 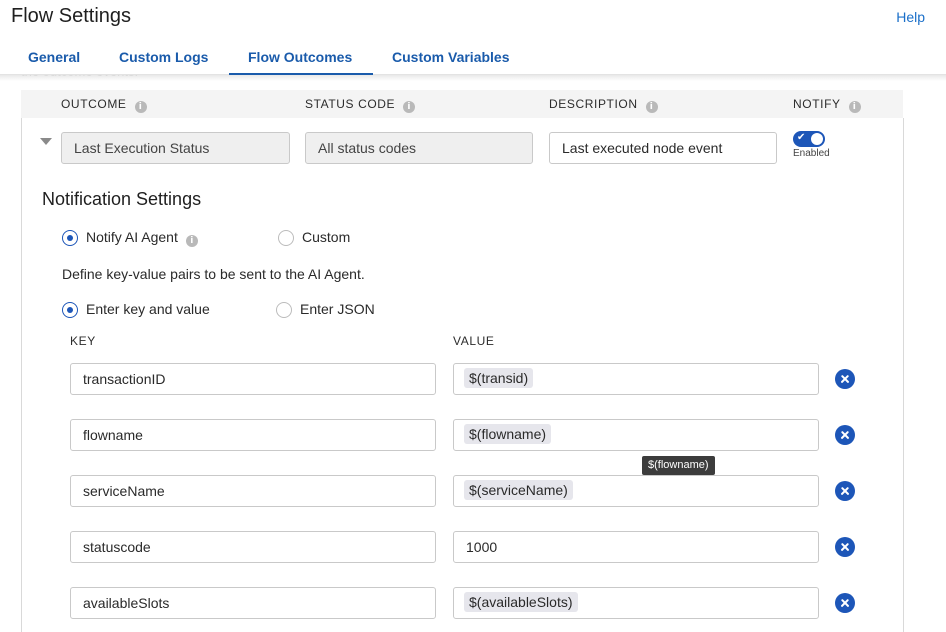 I want to click on notify-toggle: ✔, so click(x=809, y=139).